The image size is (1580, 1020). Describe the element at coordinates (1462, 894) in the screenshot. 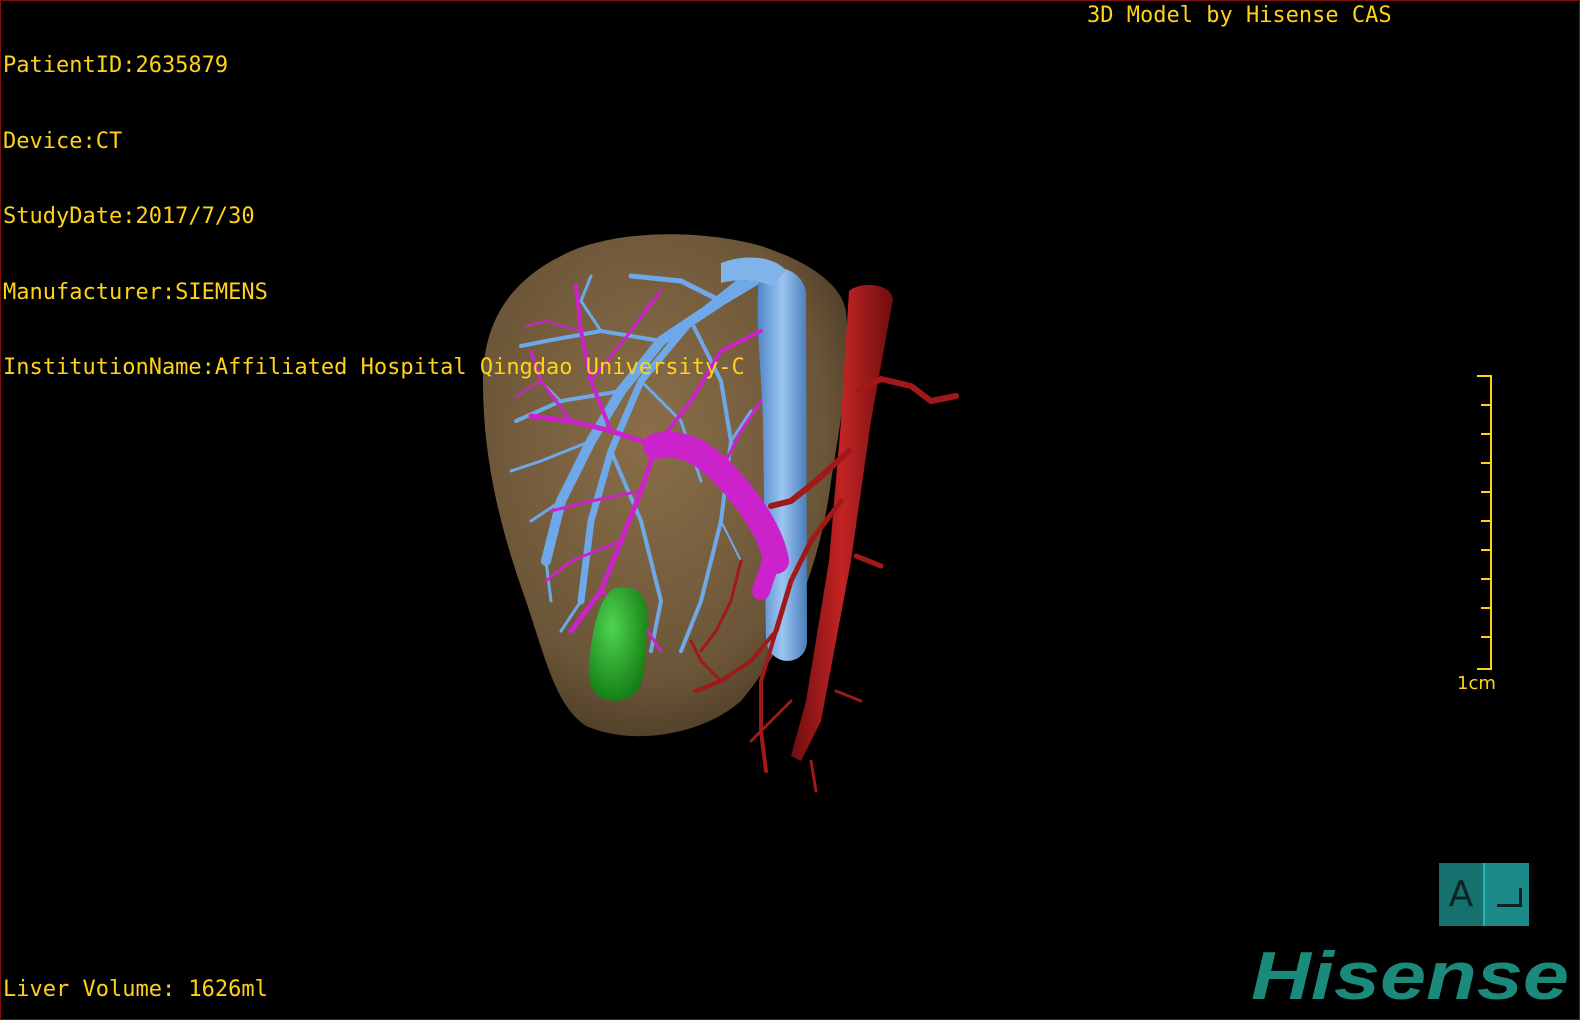

I see `orientation-label: A` at that location.